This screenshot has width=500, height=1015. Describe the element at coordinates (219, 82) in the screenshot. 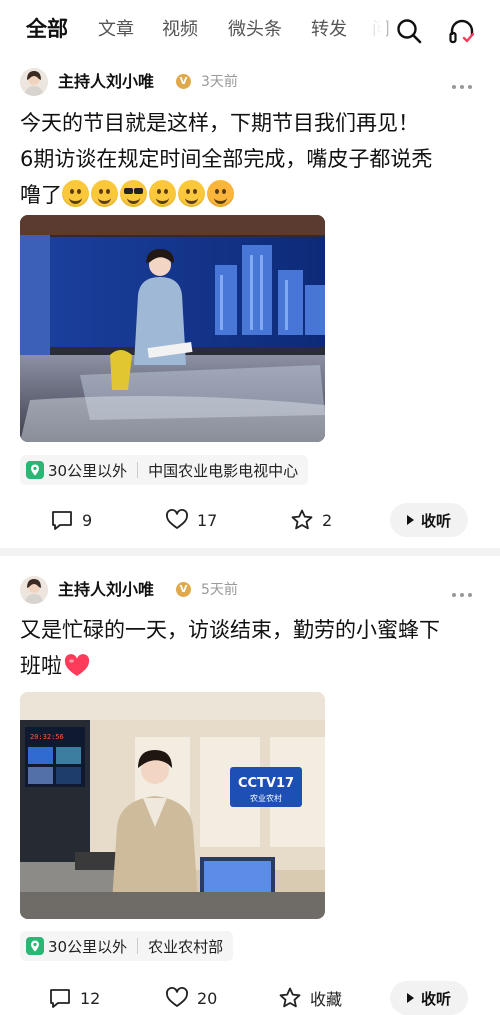

I see `post-time: 3天前` at that location.